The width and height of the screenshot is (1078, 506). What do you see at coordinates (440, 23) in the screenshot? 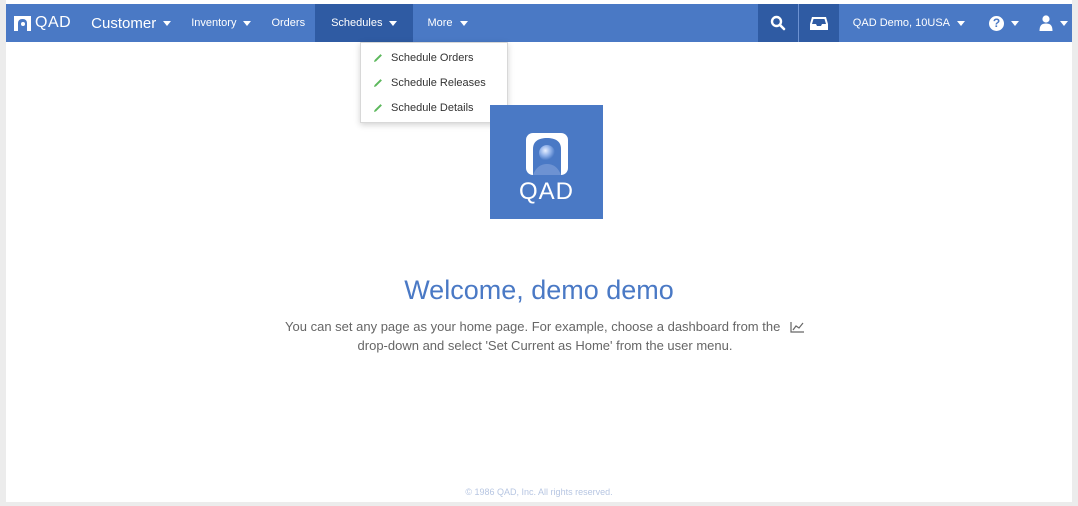
I see `nav-more-label: More` at bounding box center [440, 23].